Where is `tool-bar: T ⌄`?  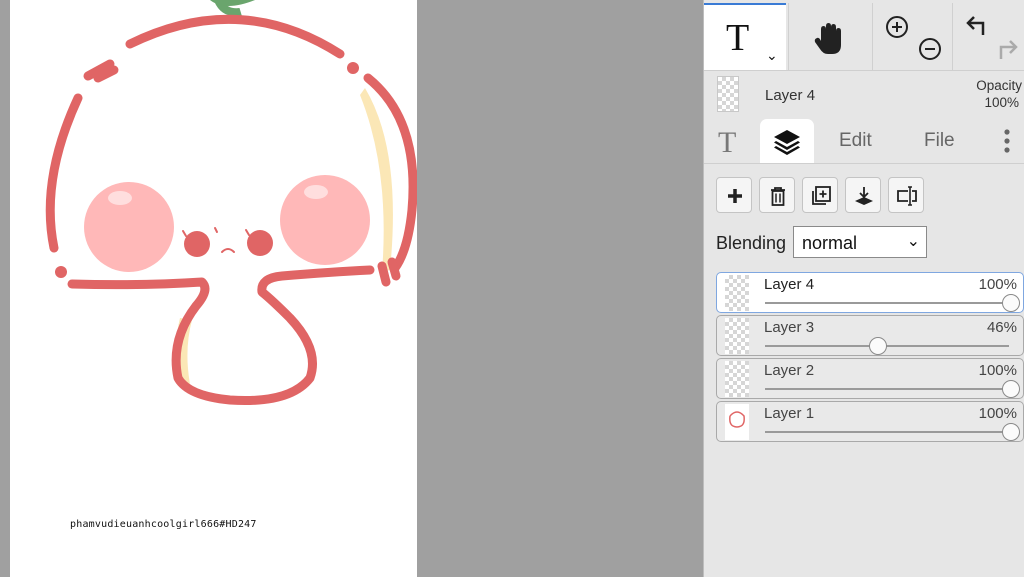 tool-bar: T ⌄ is located at coordinates (864, 35).